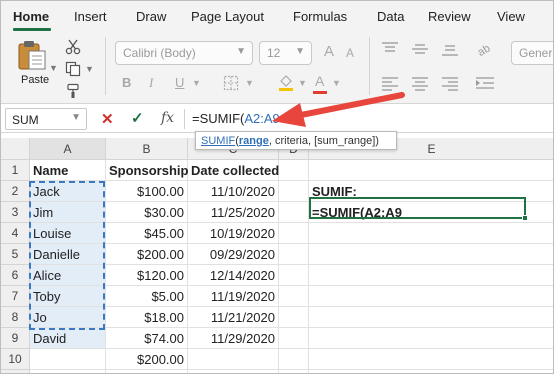 Image resolution: width=554 pixels, height=374 pixels. What do you see at coordinates (431, 371) in the screenshot?
I see `cell-e11` at bounding box center [431, 371].